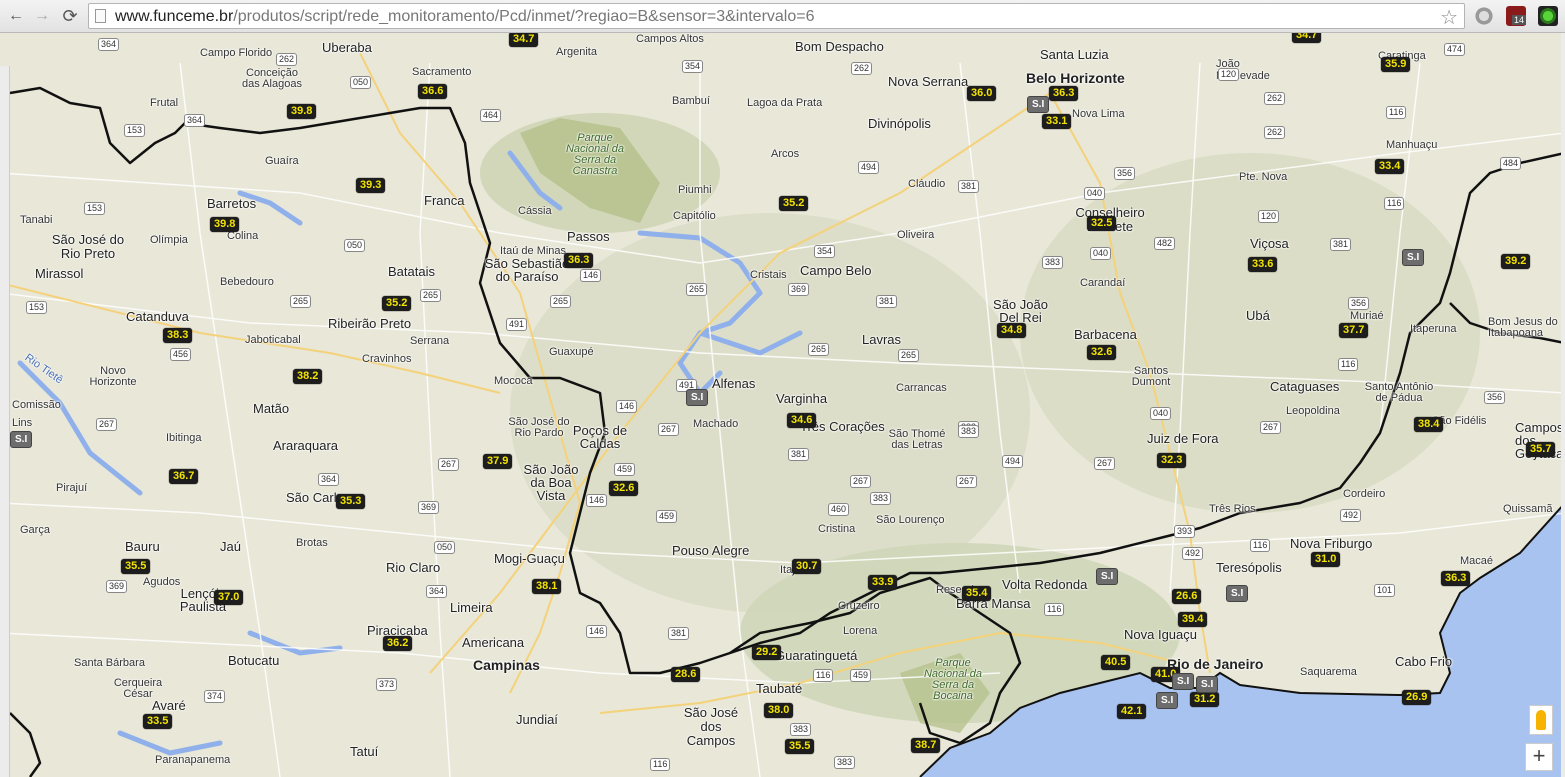 This screenshot has width=1565, height=777. What do you see at coordinates (1132, 711) in the screenshot?
I see `station-reading-badge: 42.1` at bounding box center [1132, 711].